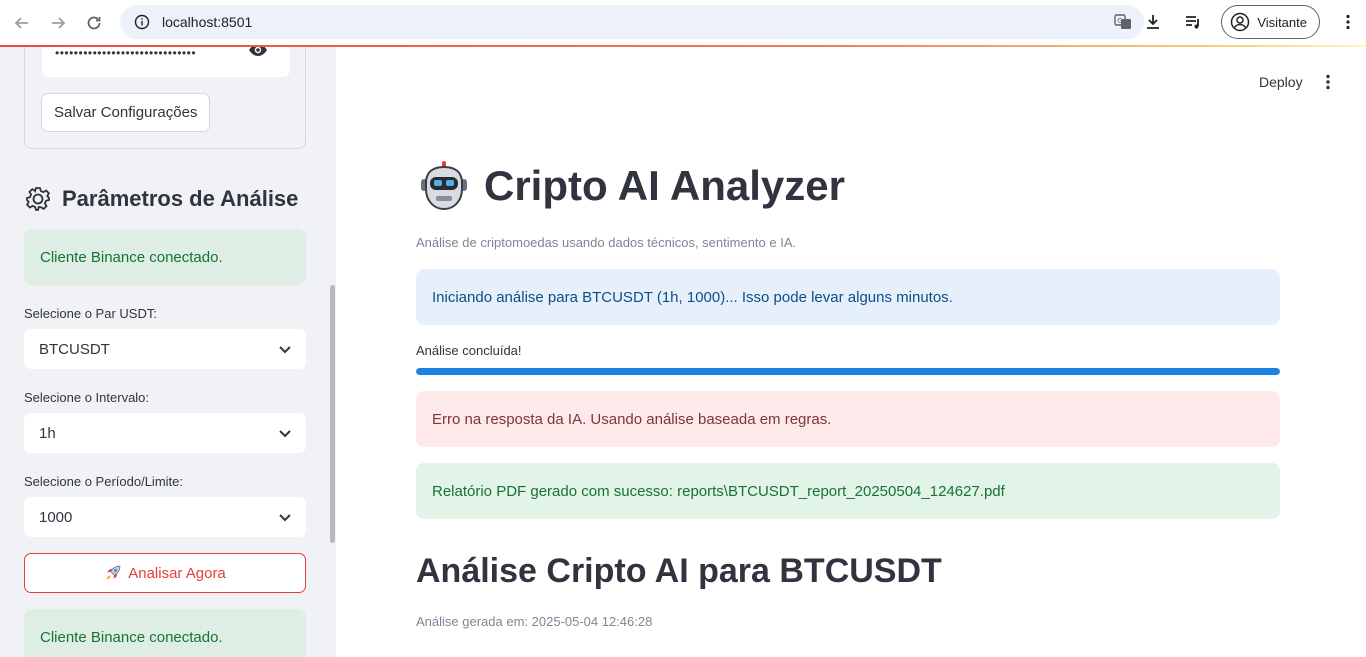 Image resolution: width=1366 pixels, height=657 pixels. I want to click on gear-icon, so click(38, 199).